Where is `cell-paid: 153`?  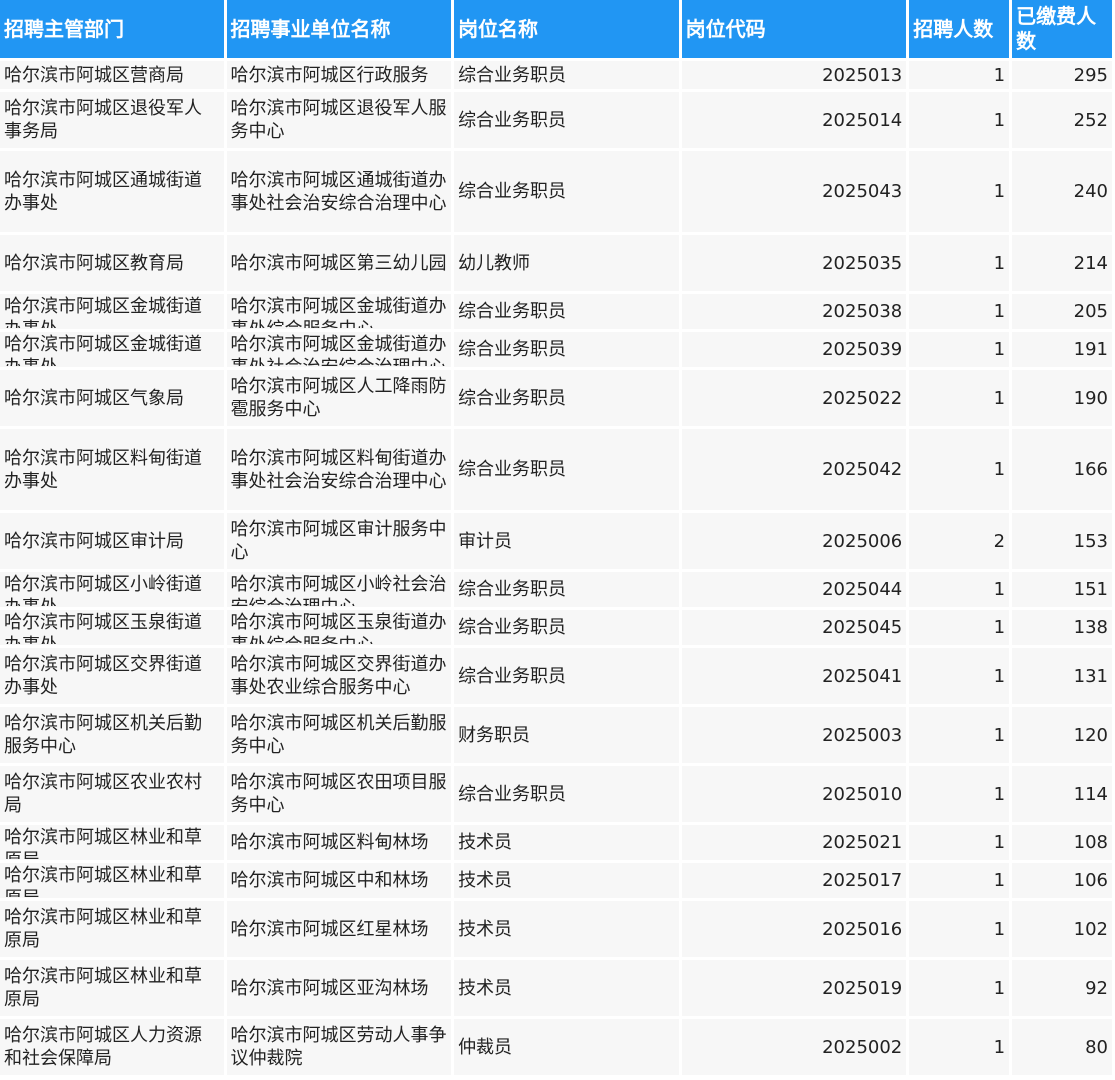 cell-paid: 153 is located at coordinates (1062, 541).